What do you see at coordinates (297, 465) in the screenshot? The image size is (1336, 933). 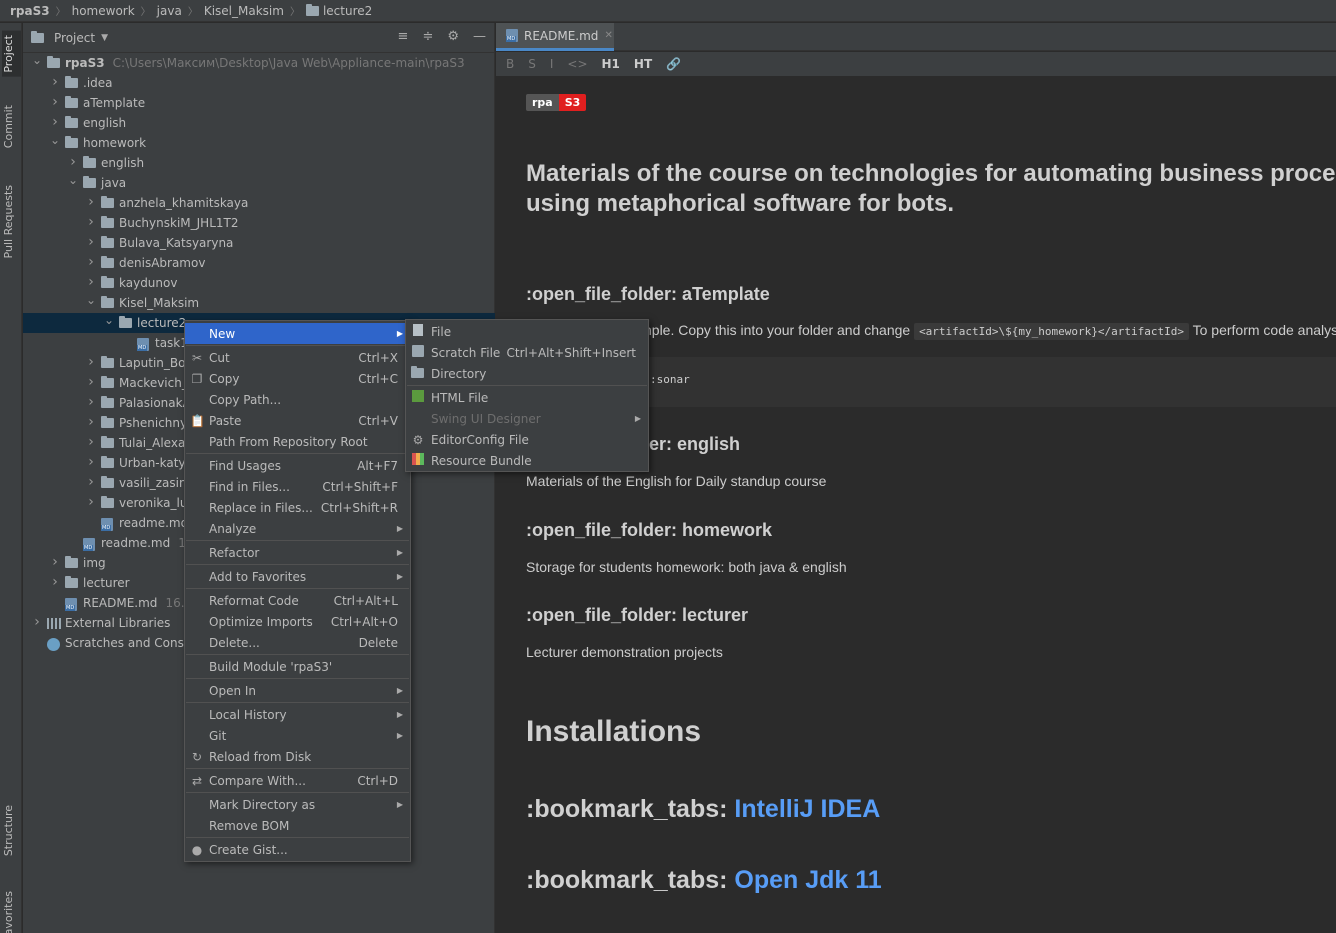 I see `menu-item-find-usages: Find Usages Alt+F7` at bounding box center [297, 465].